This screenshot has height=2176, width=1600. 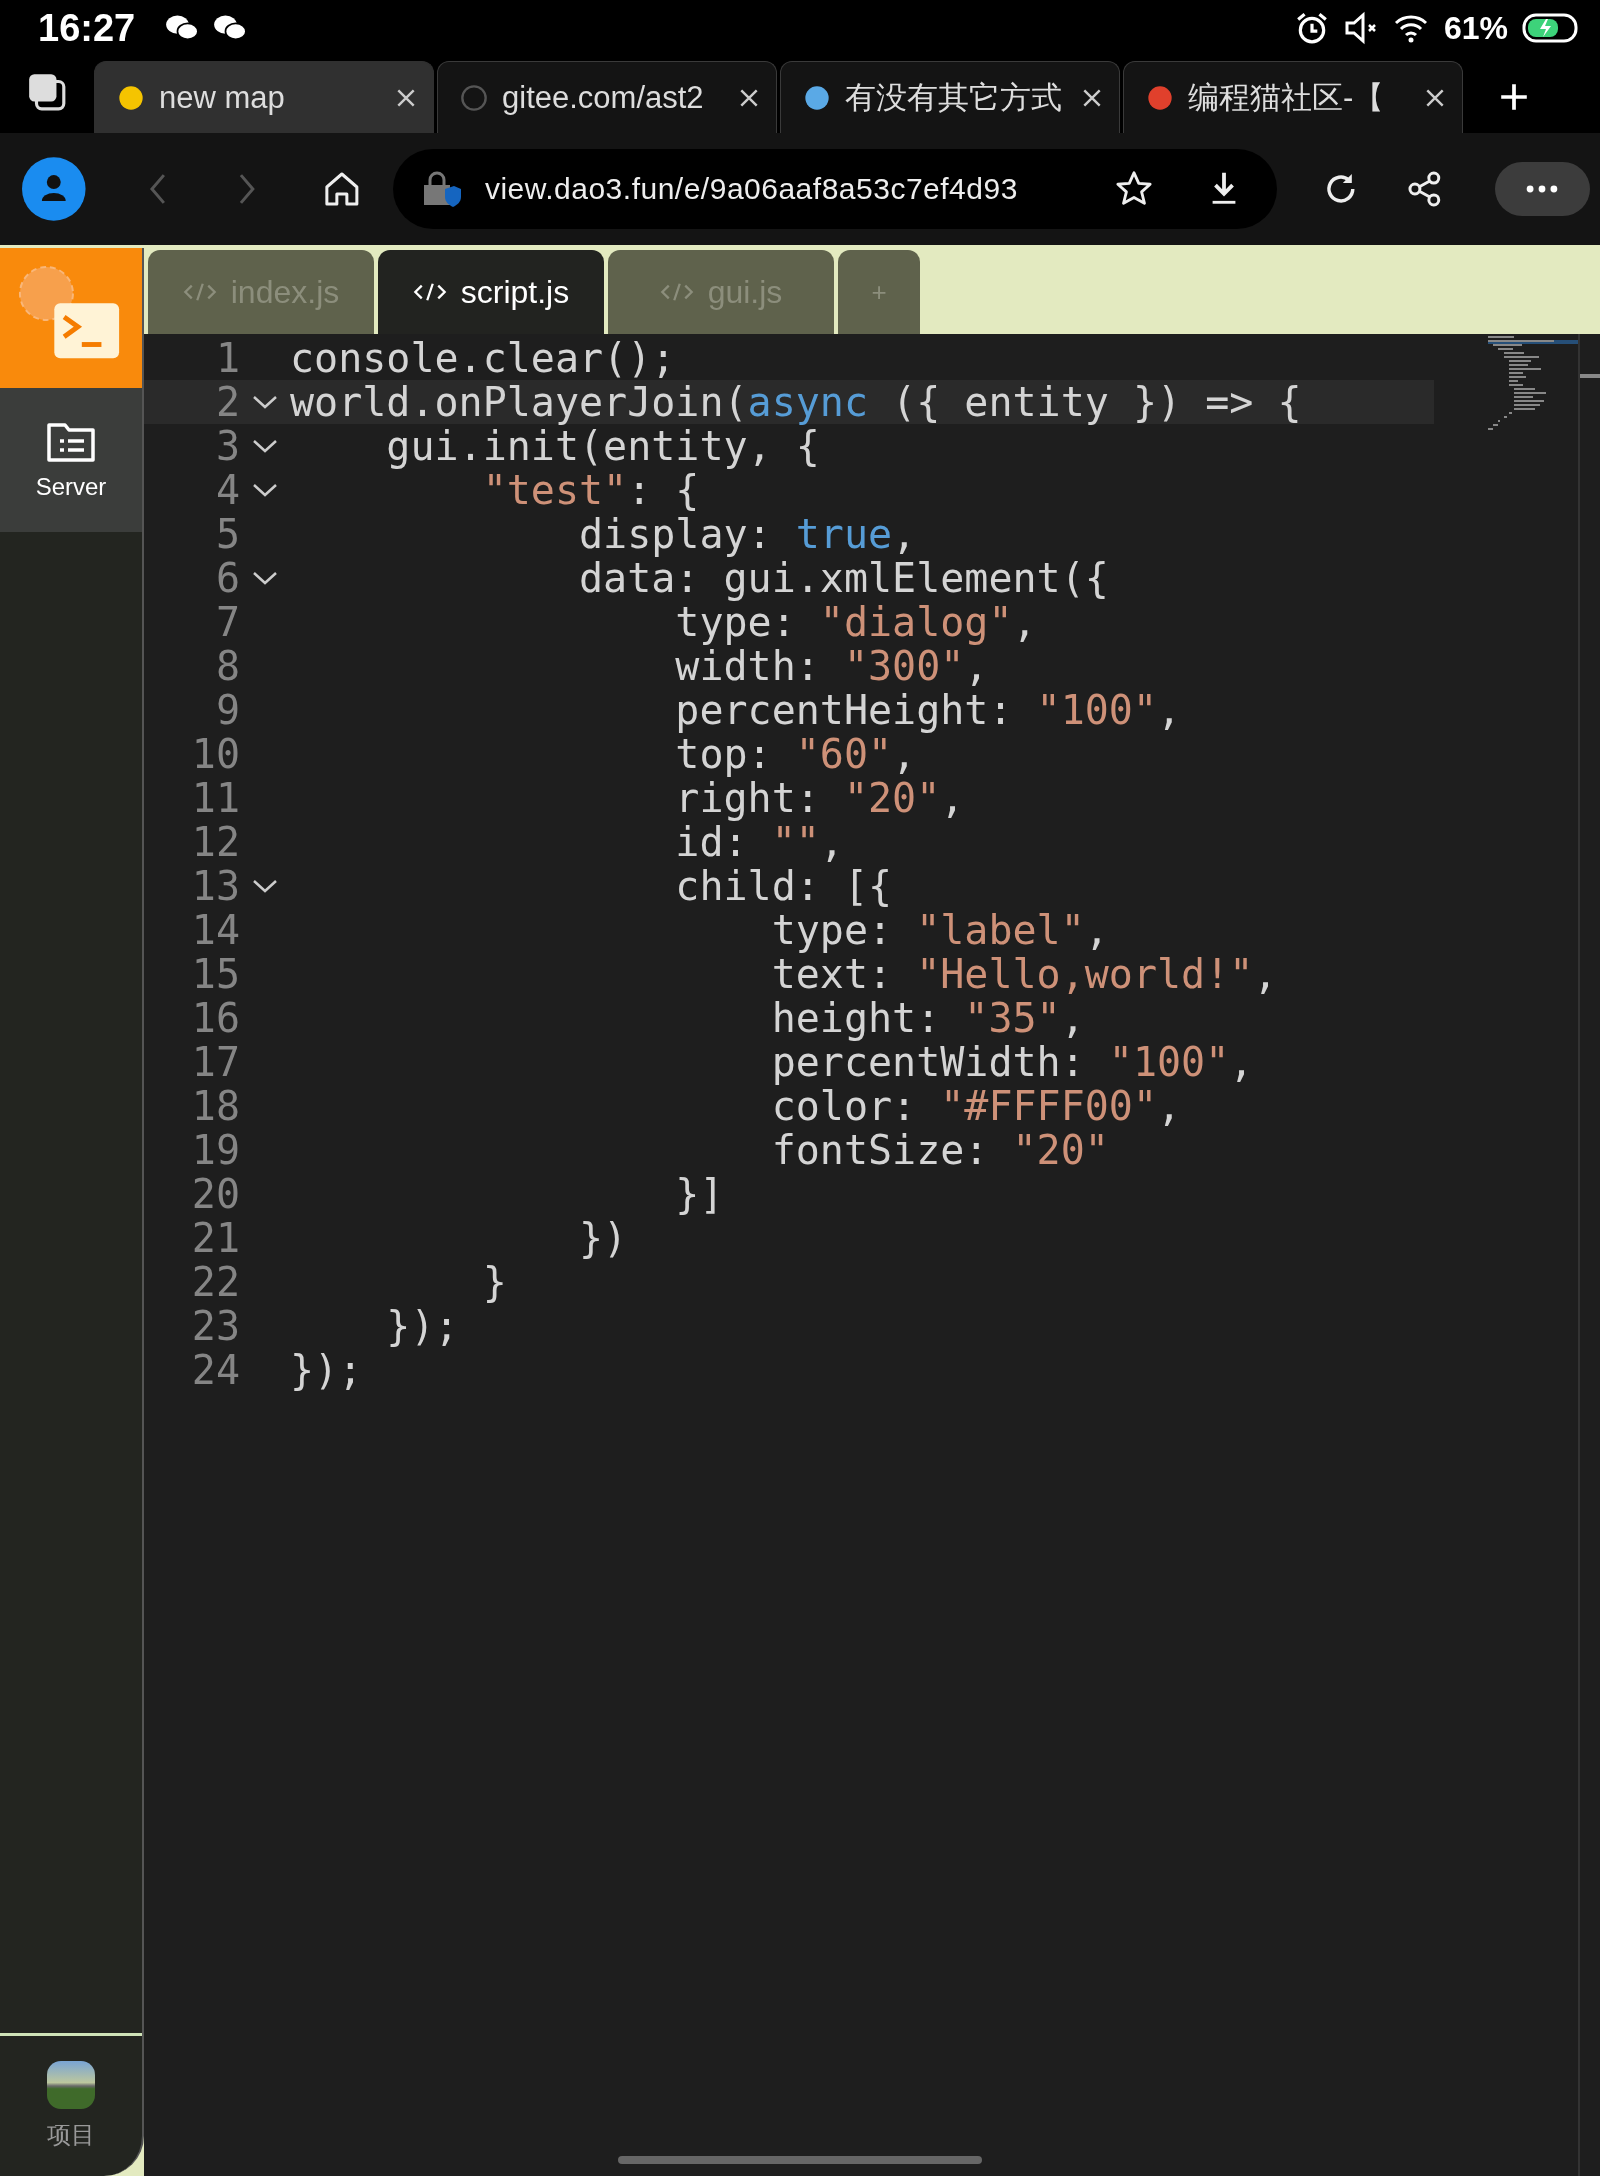 What do you see at coordinates (603, 1238) in the screenshot?
I see `code-line: })` at bounding box center [603, 1238].